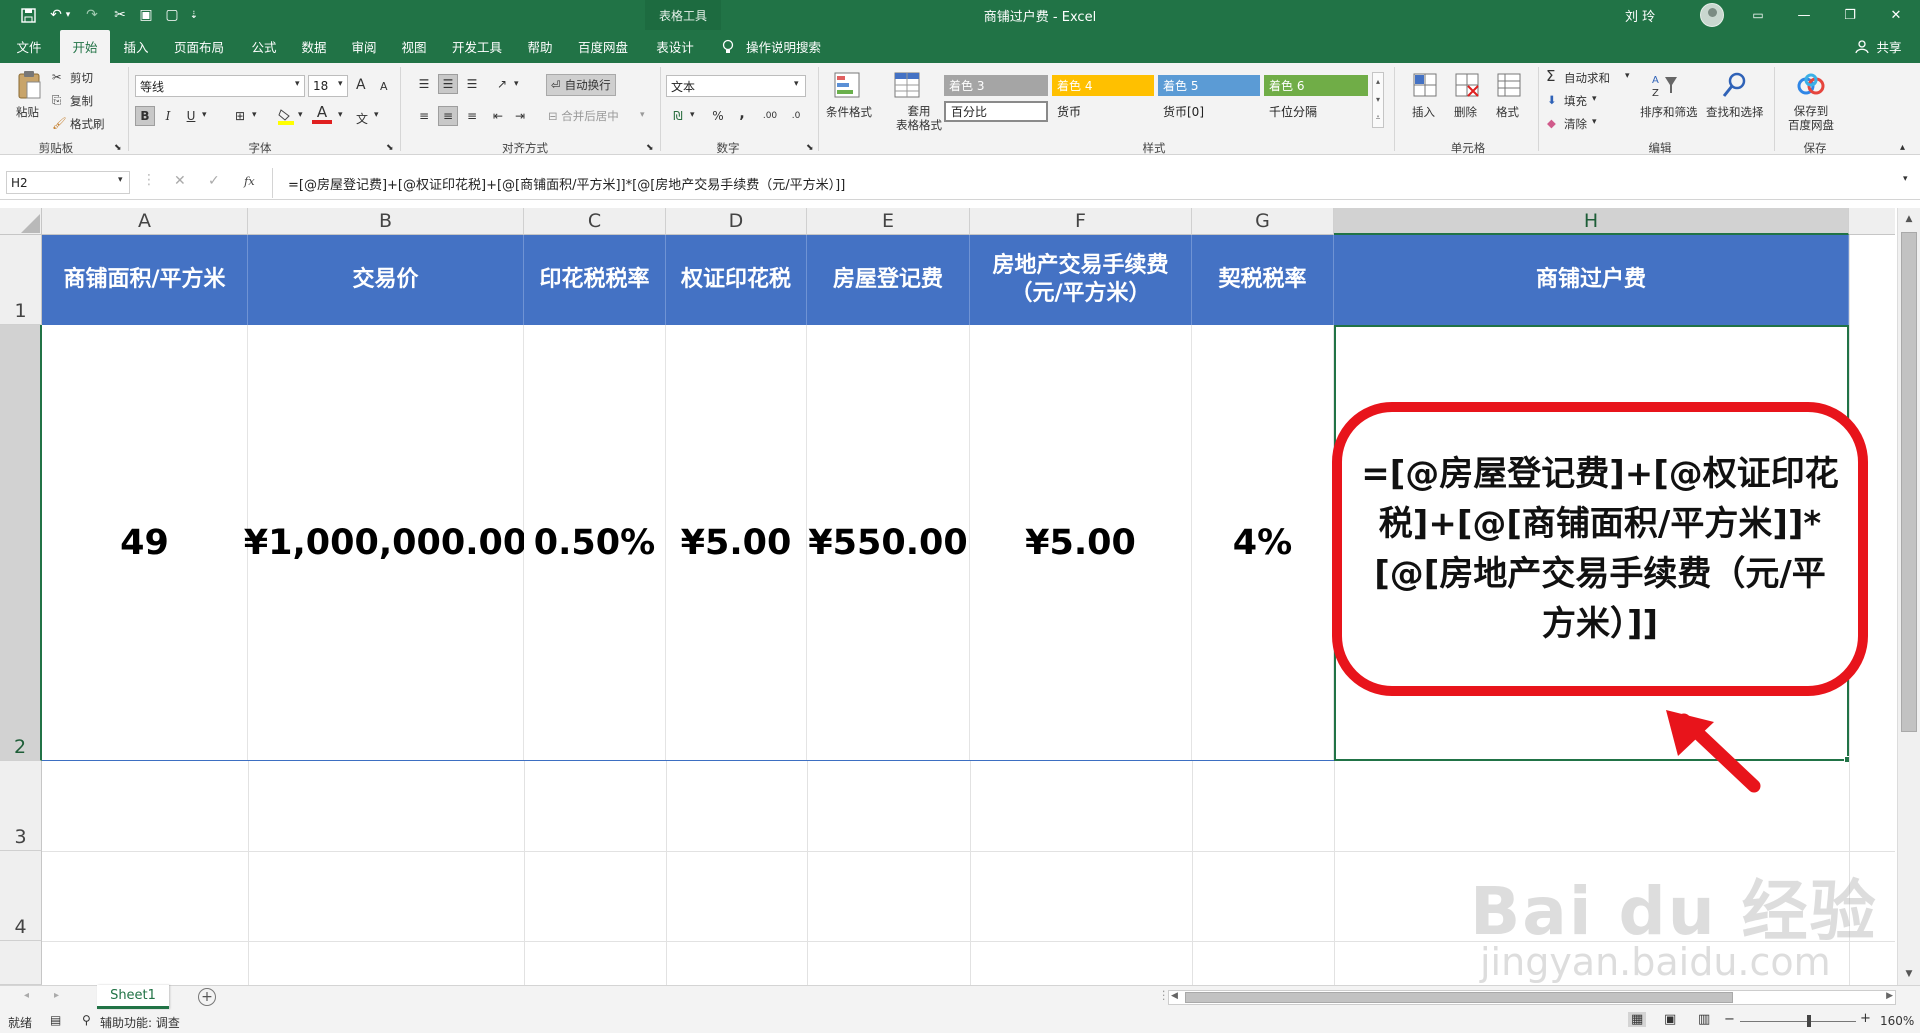 The width and height of the screenshot is (1920, 1033). Describe the element at coordinates (1902, 147) in the screenshot. I see `collapse-ribbon-icon: ▴` at that location.